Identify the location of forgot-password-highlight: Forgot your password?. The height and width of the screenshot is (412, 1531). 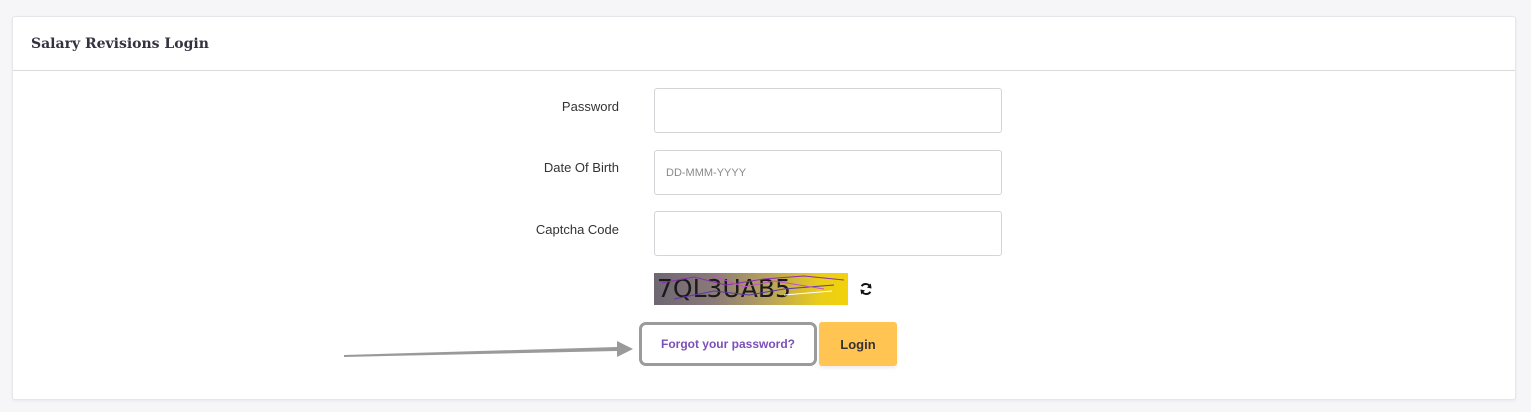
(728, 344).